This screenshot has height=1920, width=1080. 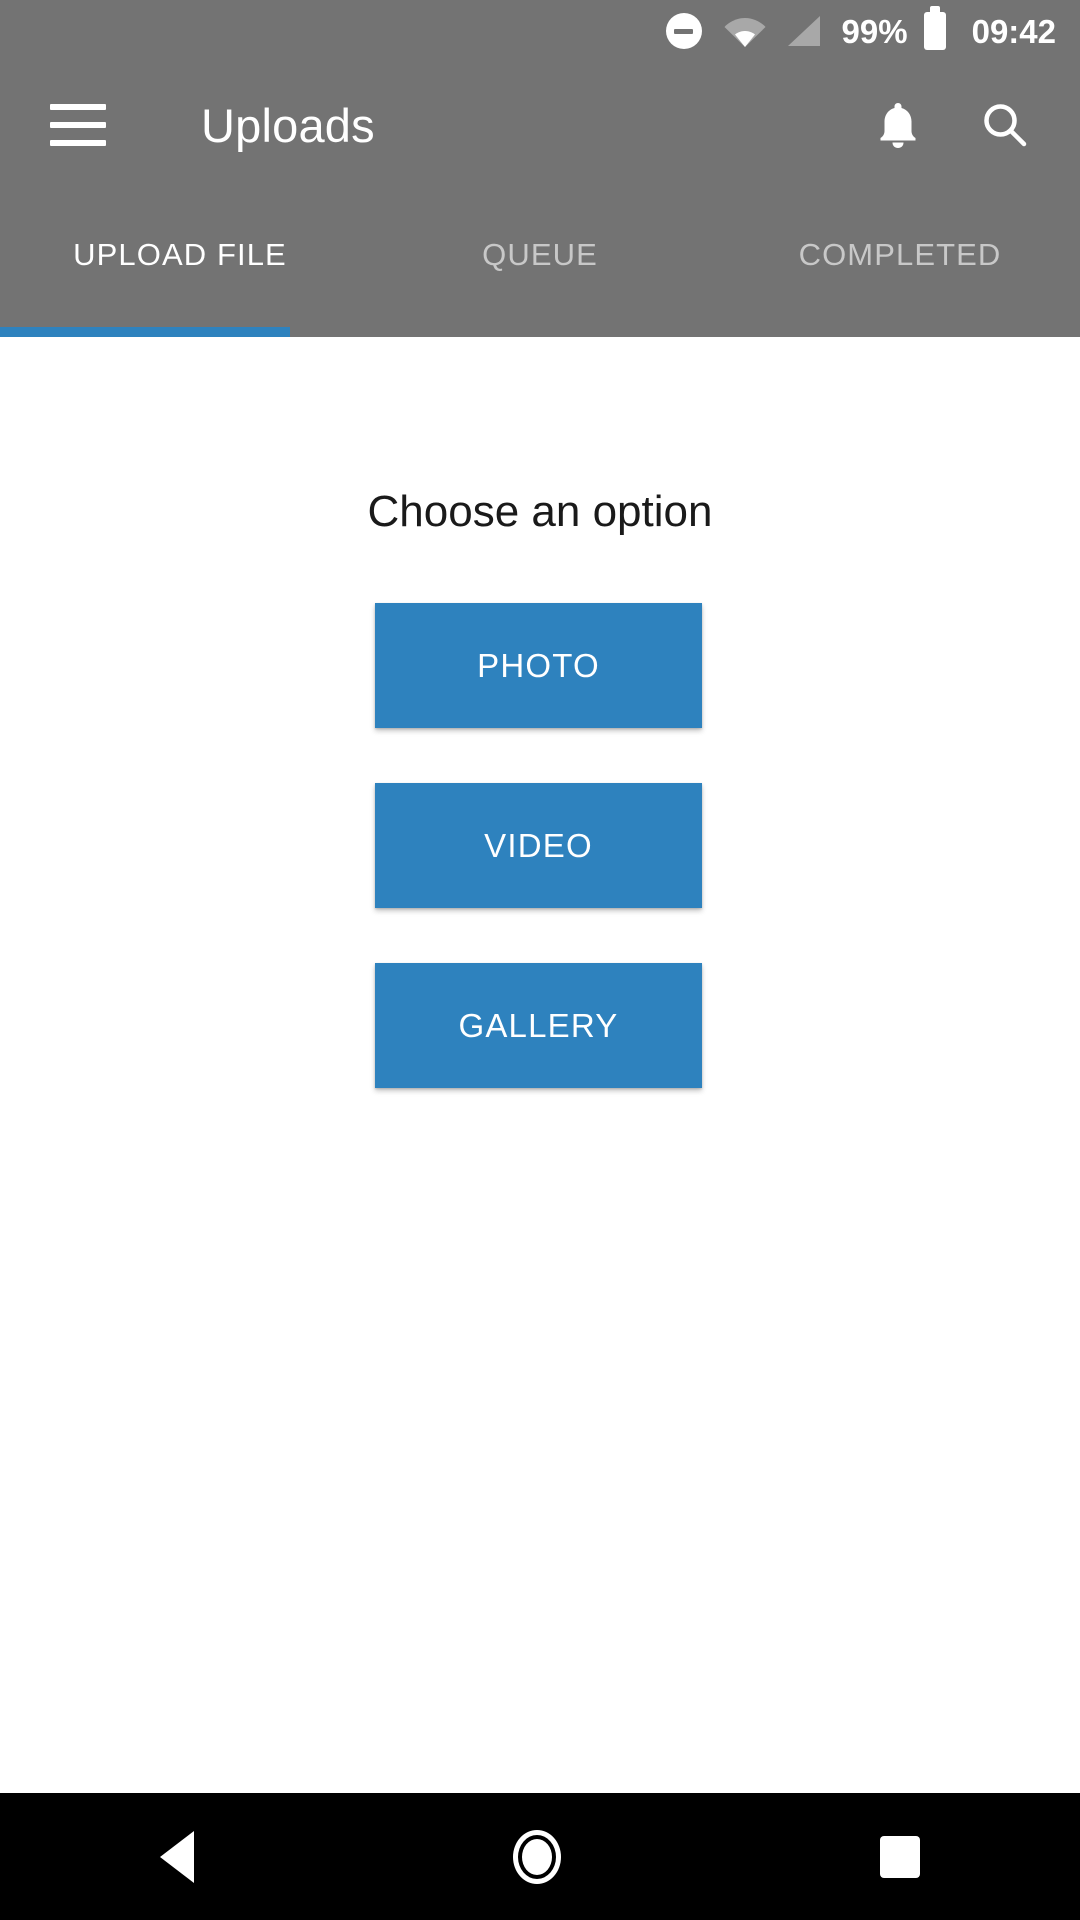 I want to click on tab-label: COMPLETED, so click(x=900, y=254).